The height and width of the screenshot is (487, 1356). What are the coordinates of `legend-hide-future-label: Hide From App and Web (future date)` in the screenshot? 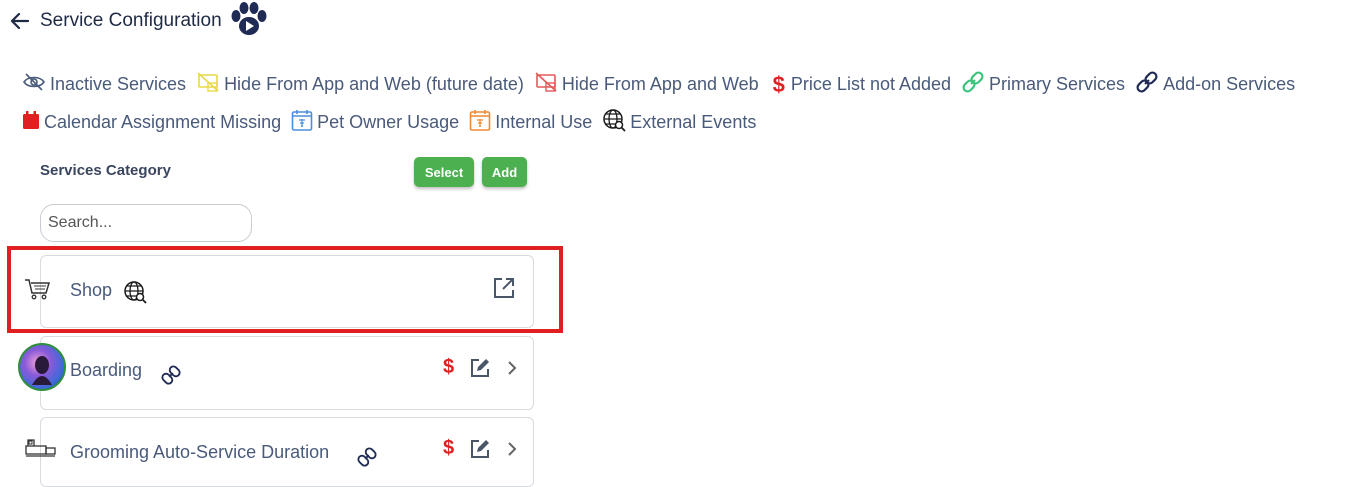 It's located at (374, 84).